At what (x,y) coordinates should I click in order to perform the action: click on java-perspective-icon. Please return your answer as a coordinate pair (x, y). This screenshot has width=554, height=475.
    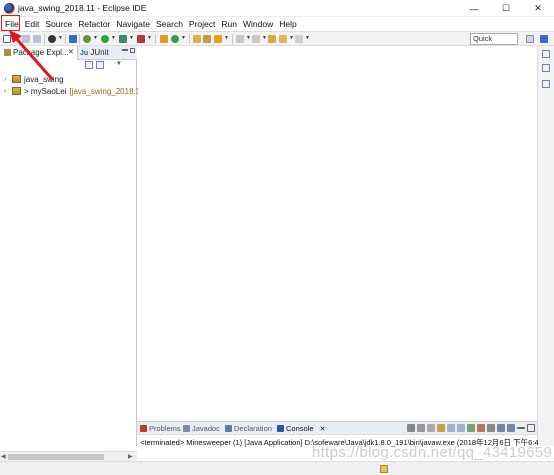
    Looking at the image, I should click on (544, 39).